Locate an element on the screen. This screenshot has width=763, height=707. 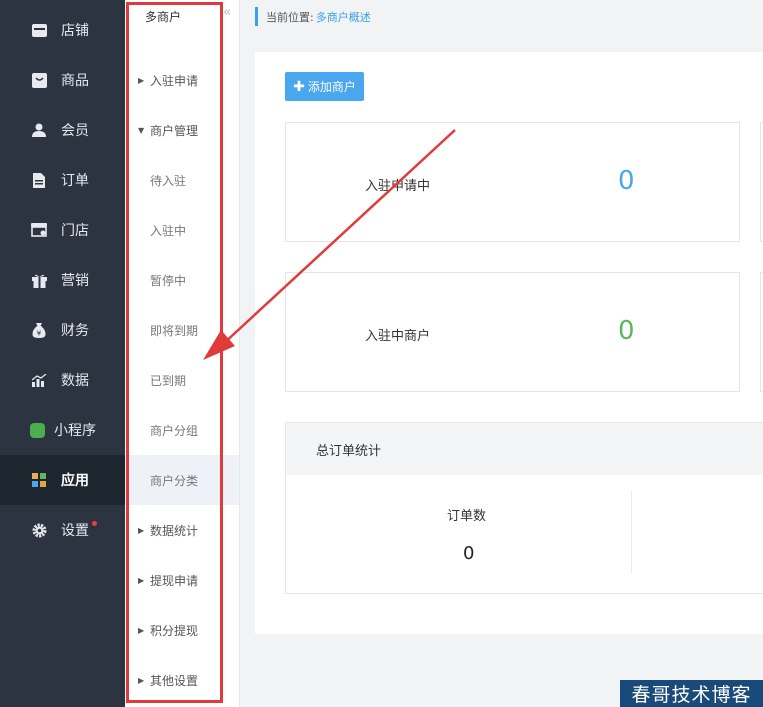
store-icon is located at coordinates (39, 30).